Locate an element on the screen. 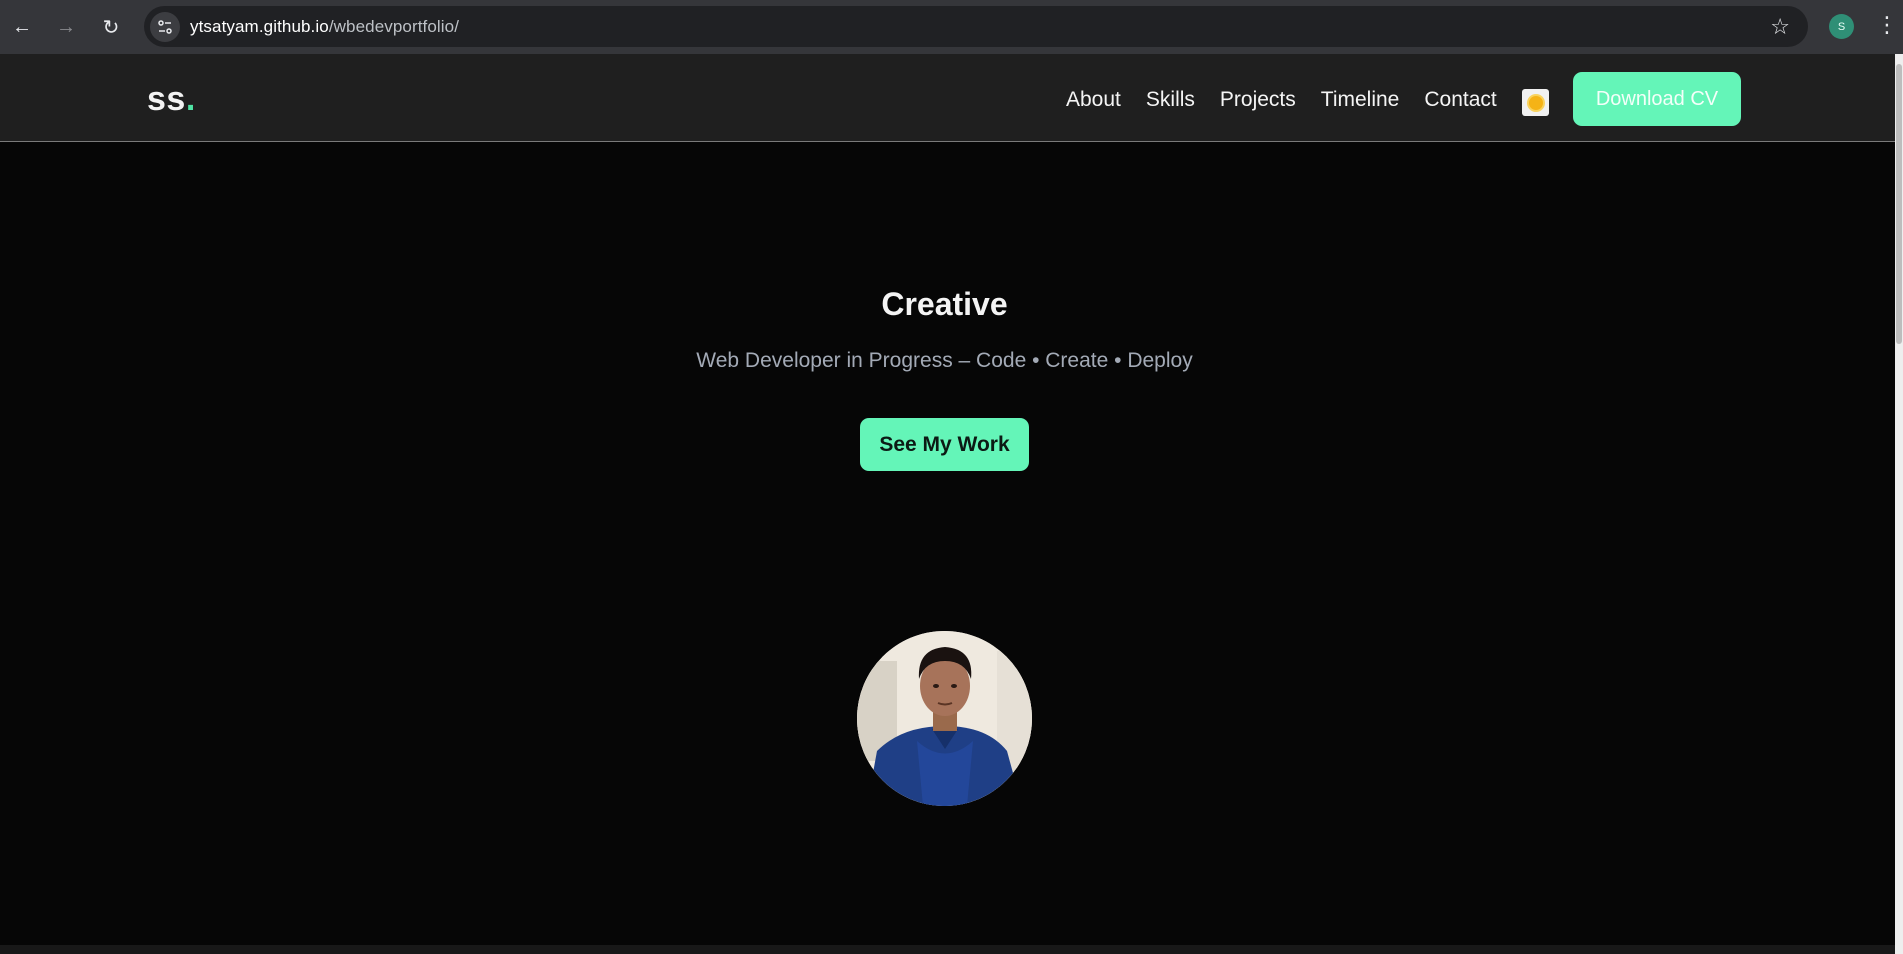  page-scrollbar is located at coordinates (1899, 504).